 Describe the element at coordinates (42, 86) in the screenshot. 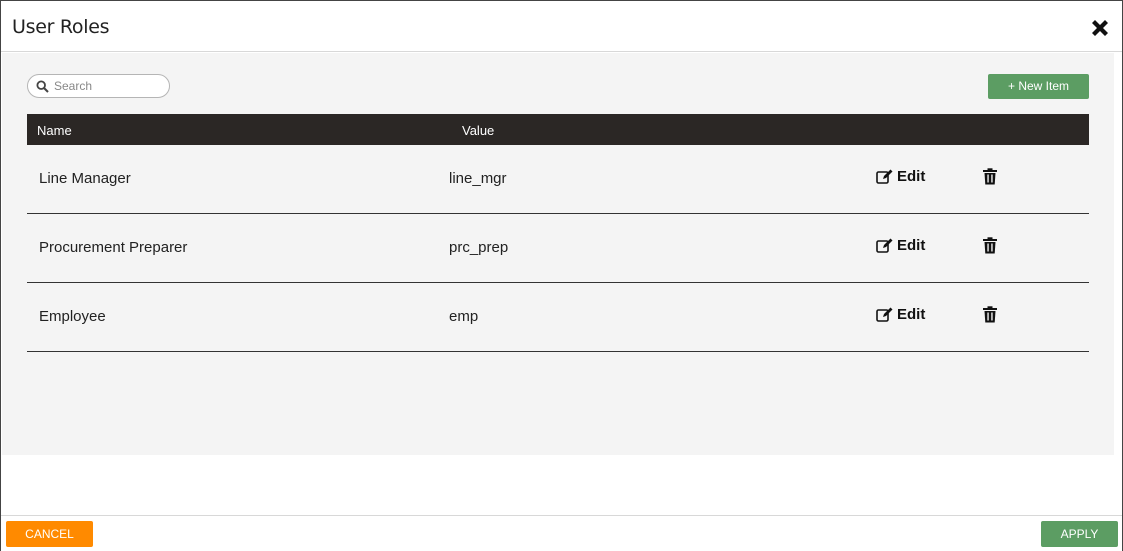

I see `search-icon` at that location.